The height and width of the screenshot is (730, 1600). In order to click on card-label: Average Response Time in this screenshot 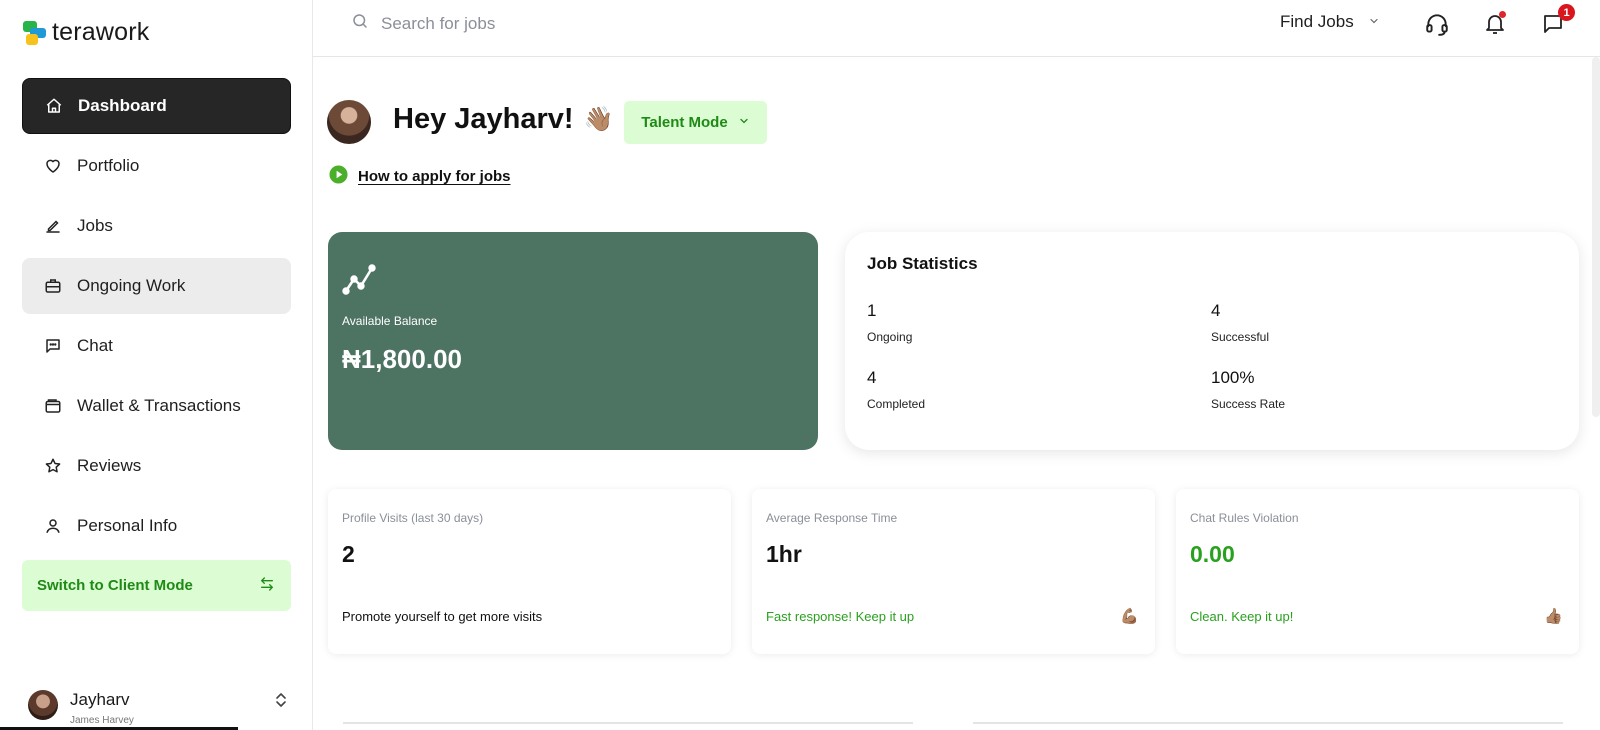, I will do `click(832, 518)`.